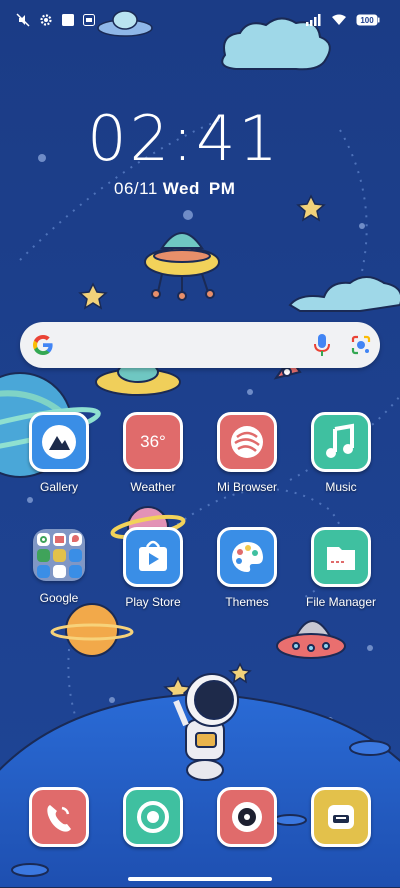  I want to click on signal-icon, so click(314, 20).